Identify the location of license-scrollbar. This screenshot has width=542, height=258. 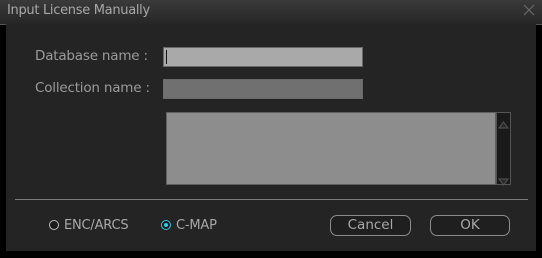
(503, 149).